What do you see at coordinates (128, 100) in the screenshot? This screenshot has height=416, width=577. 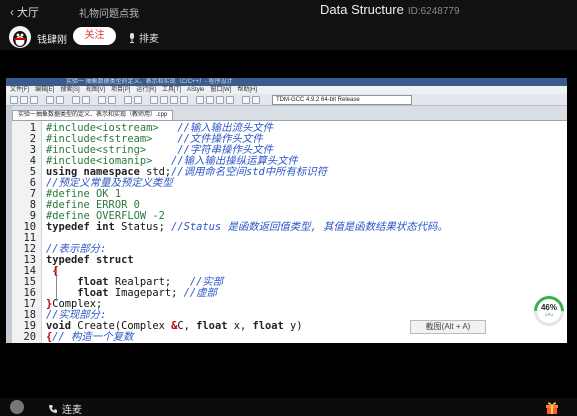 I see `bookmark-icon` at bounding box center [128, 100].